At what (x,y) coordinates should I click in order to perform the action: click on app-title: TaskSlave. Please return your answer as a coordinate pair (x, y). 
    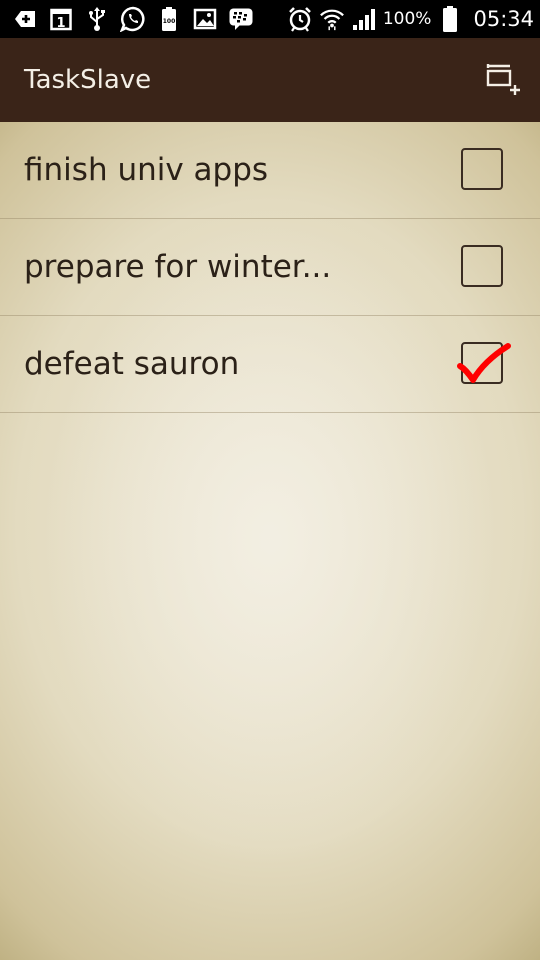
    Looking at the image, I should click on (88, 80).